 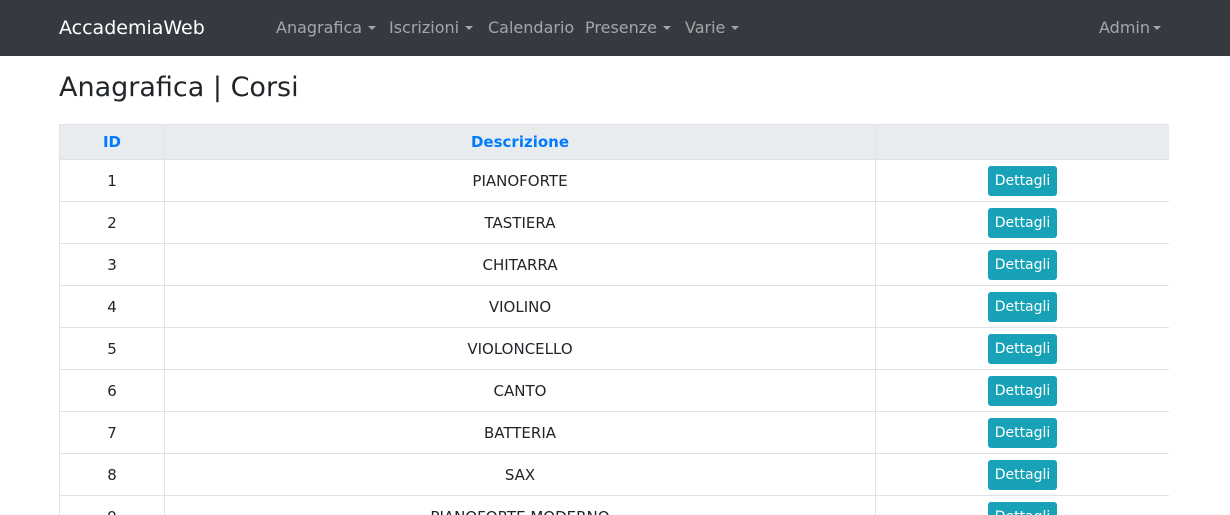 I want to click on nav-calendario-label: Calendario, so click(x=531, y=27).